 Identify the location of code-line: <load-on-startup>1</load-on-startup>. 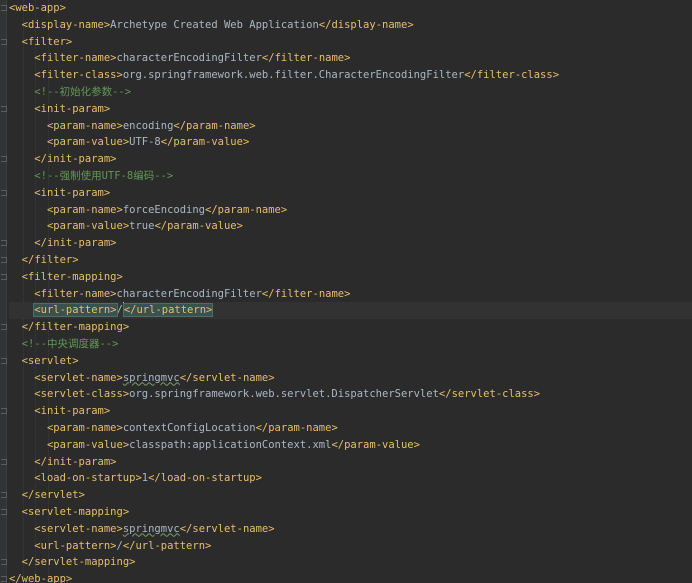
(350, 478).